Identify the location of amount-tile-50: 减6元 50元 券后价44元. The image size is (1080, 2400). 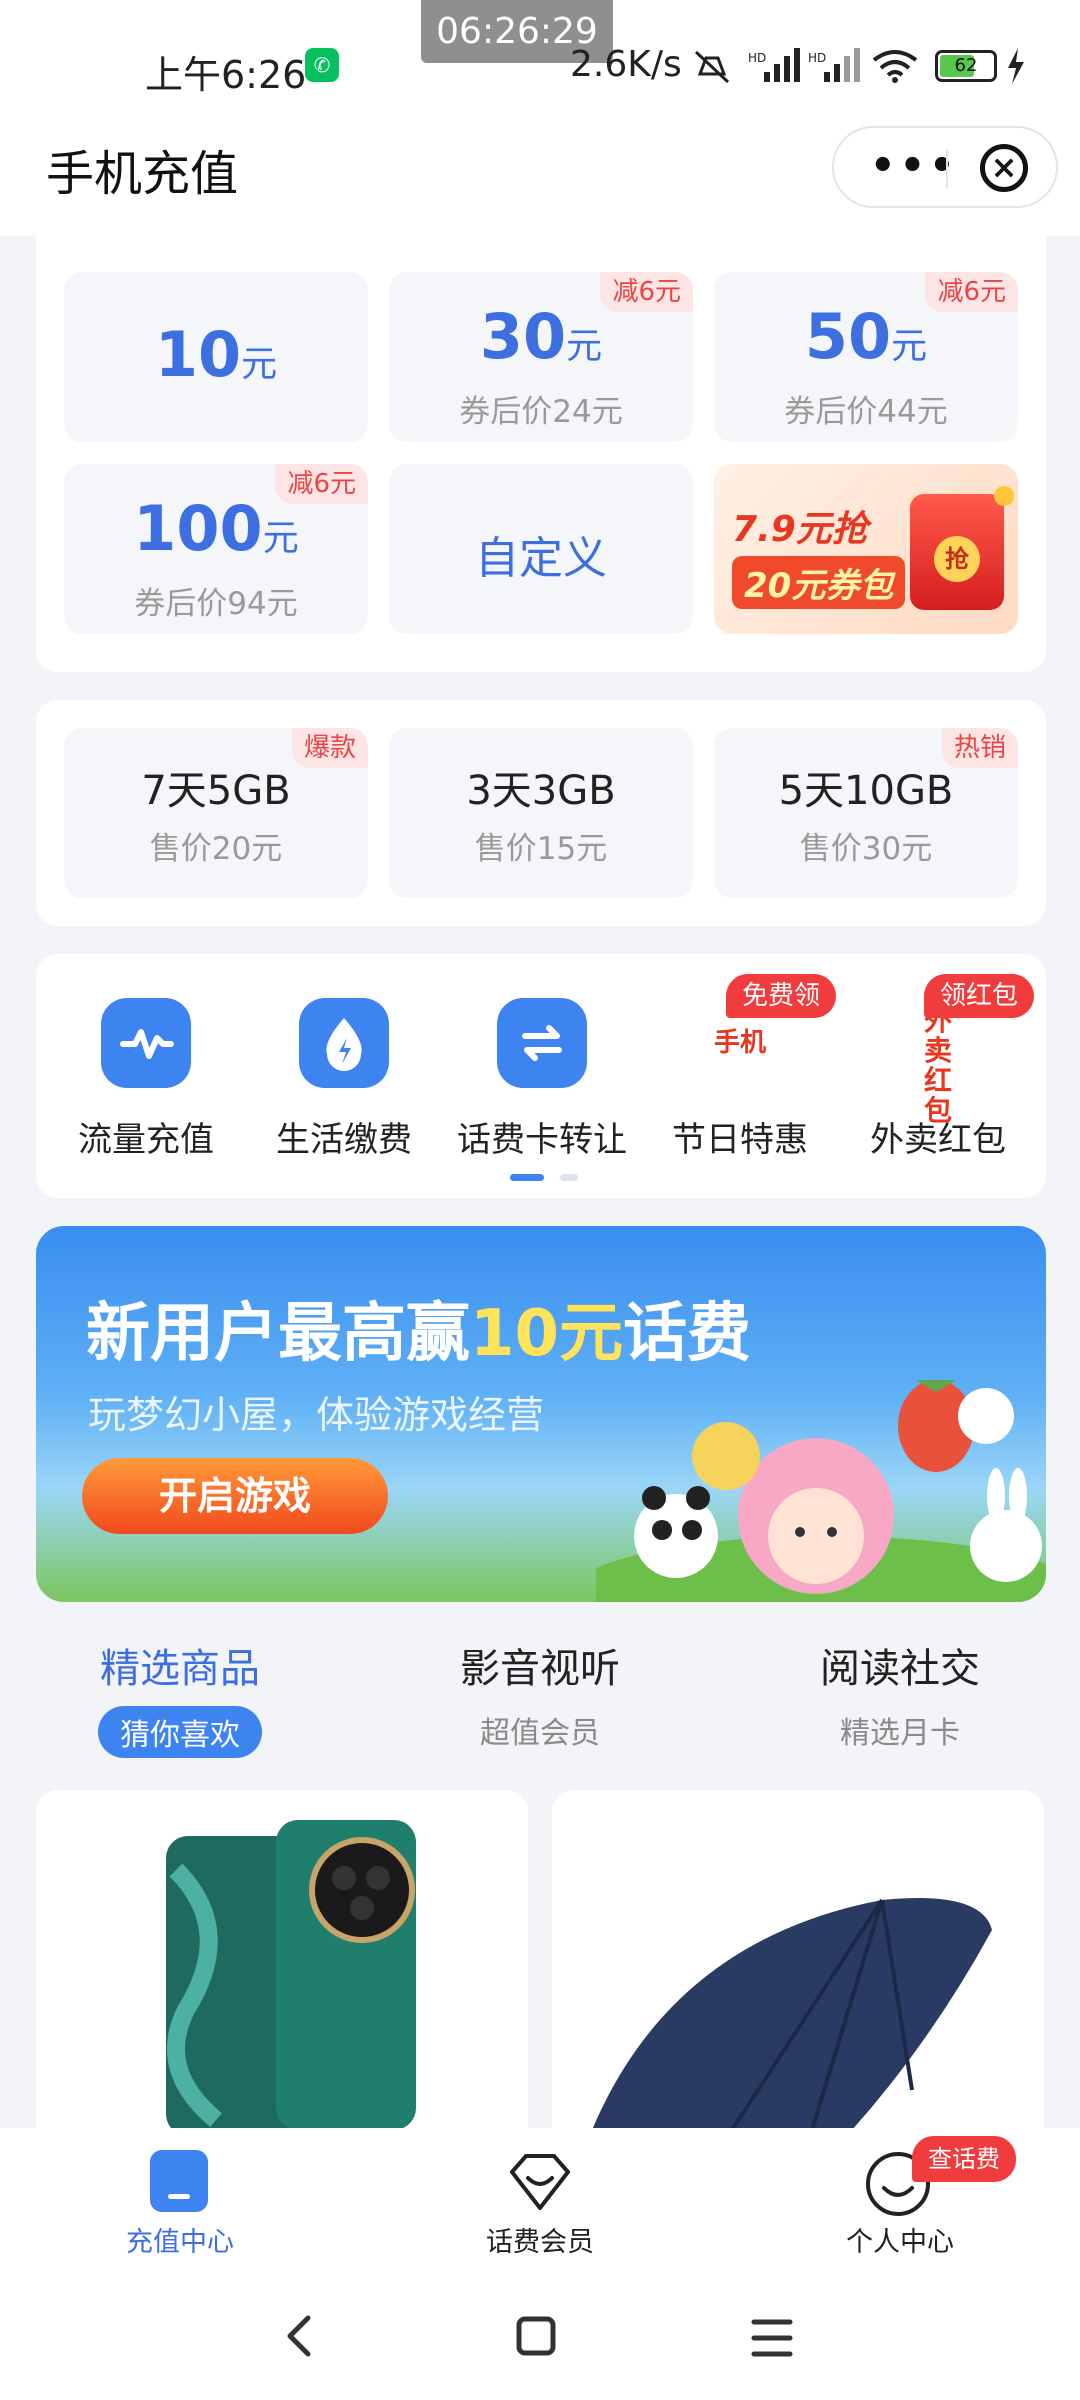
(866, 357).